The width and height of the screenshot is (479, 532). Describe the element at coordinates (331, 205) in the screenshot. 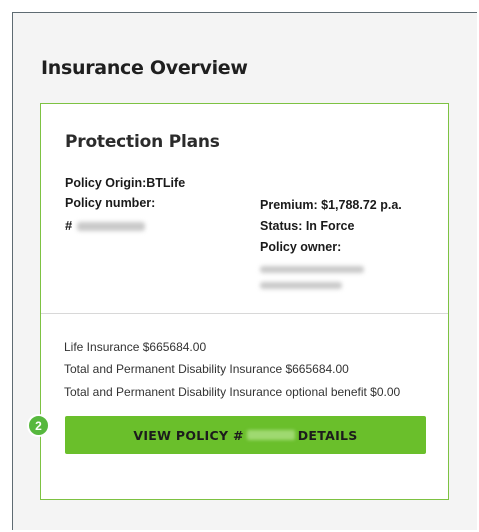

I see `premium-value: Premium: $1,788.72 p.a.` at that location.